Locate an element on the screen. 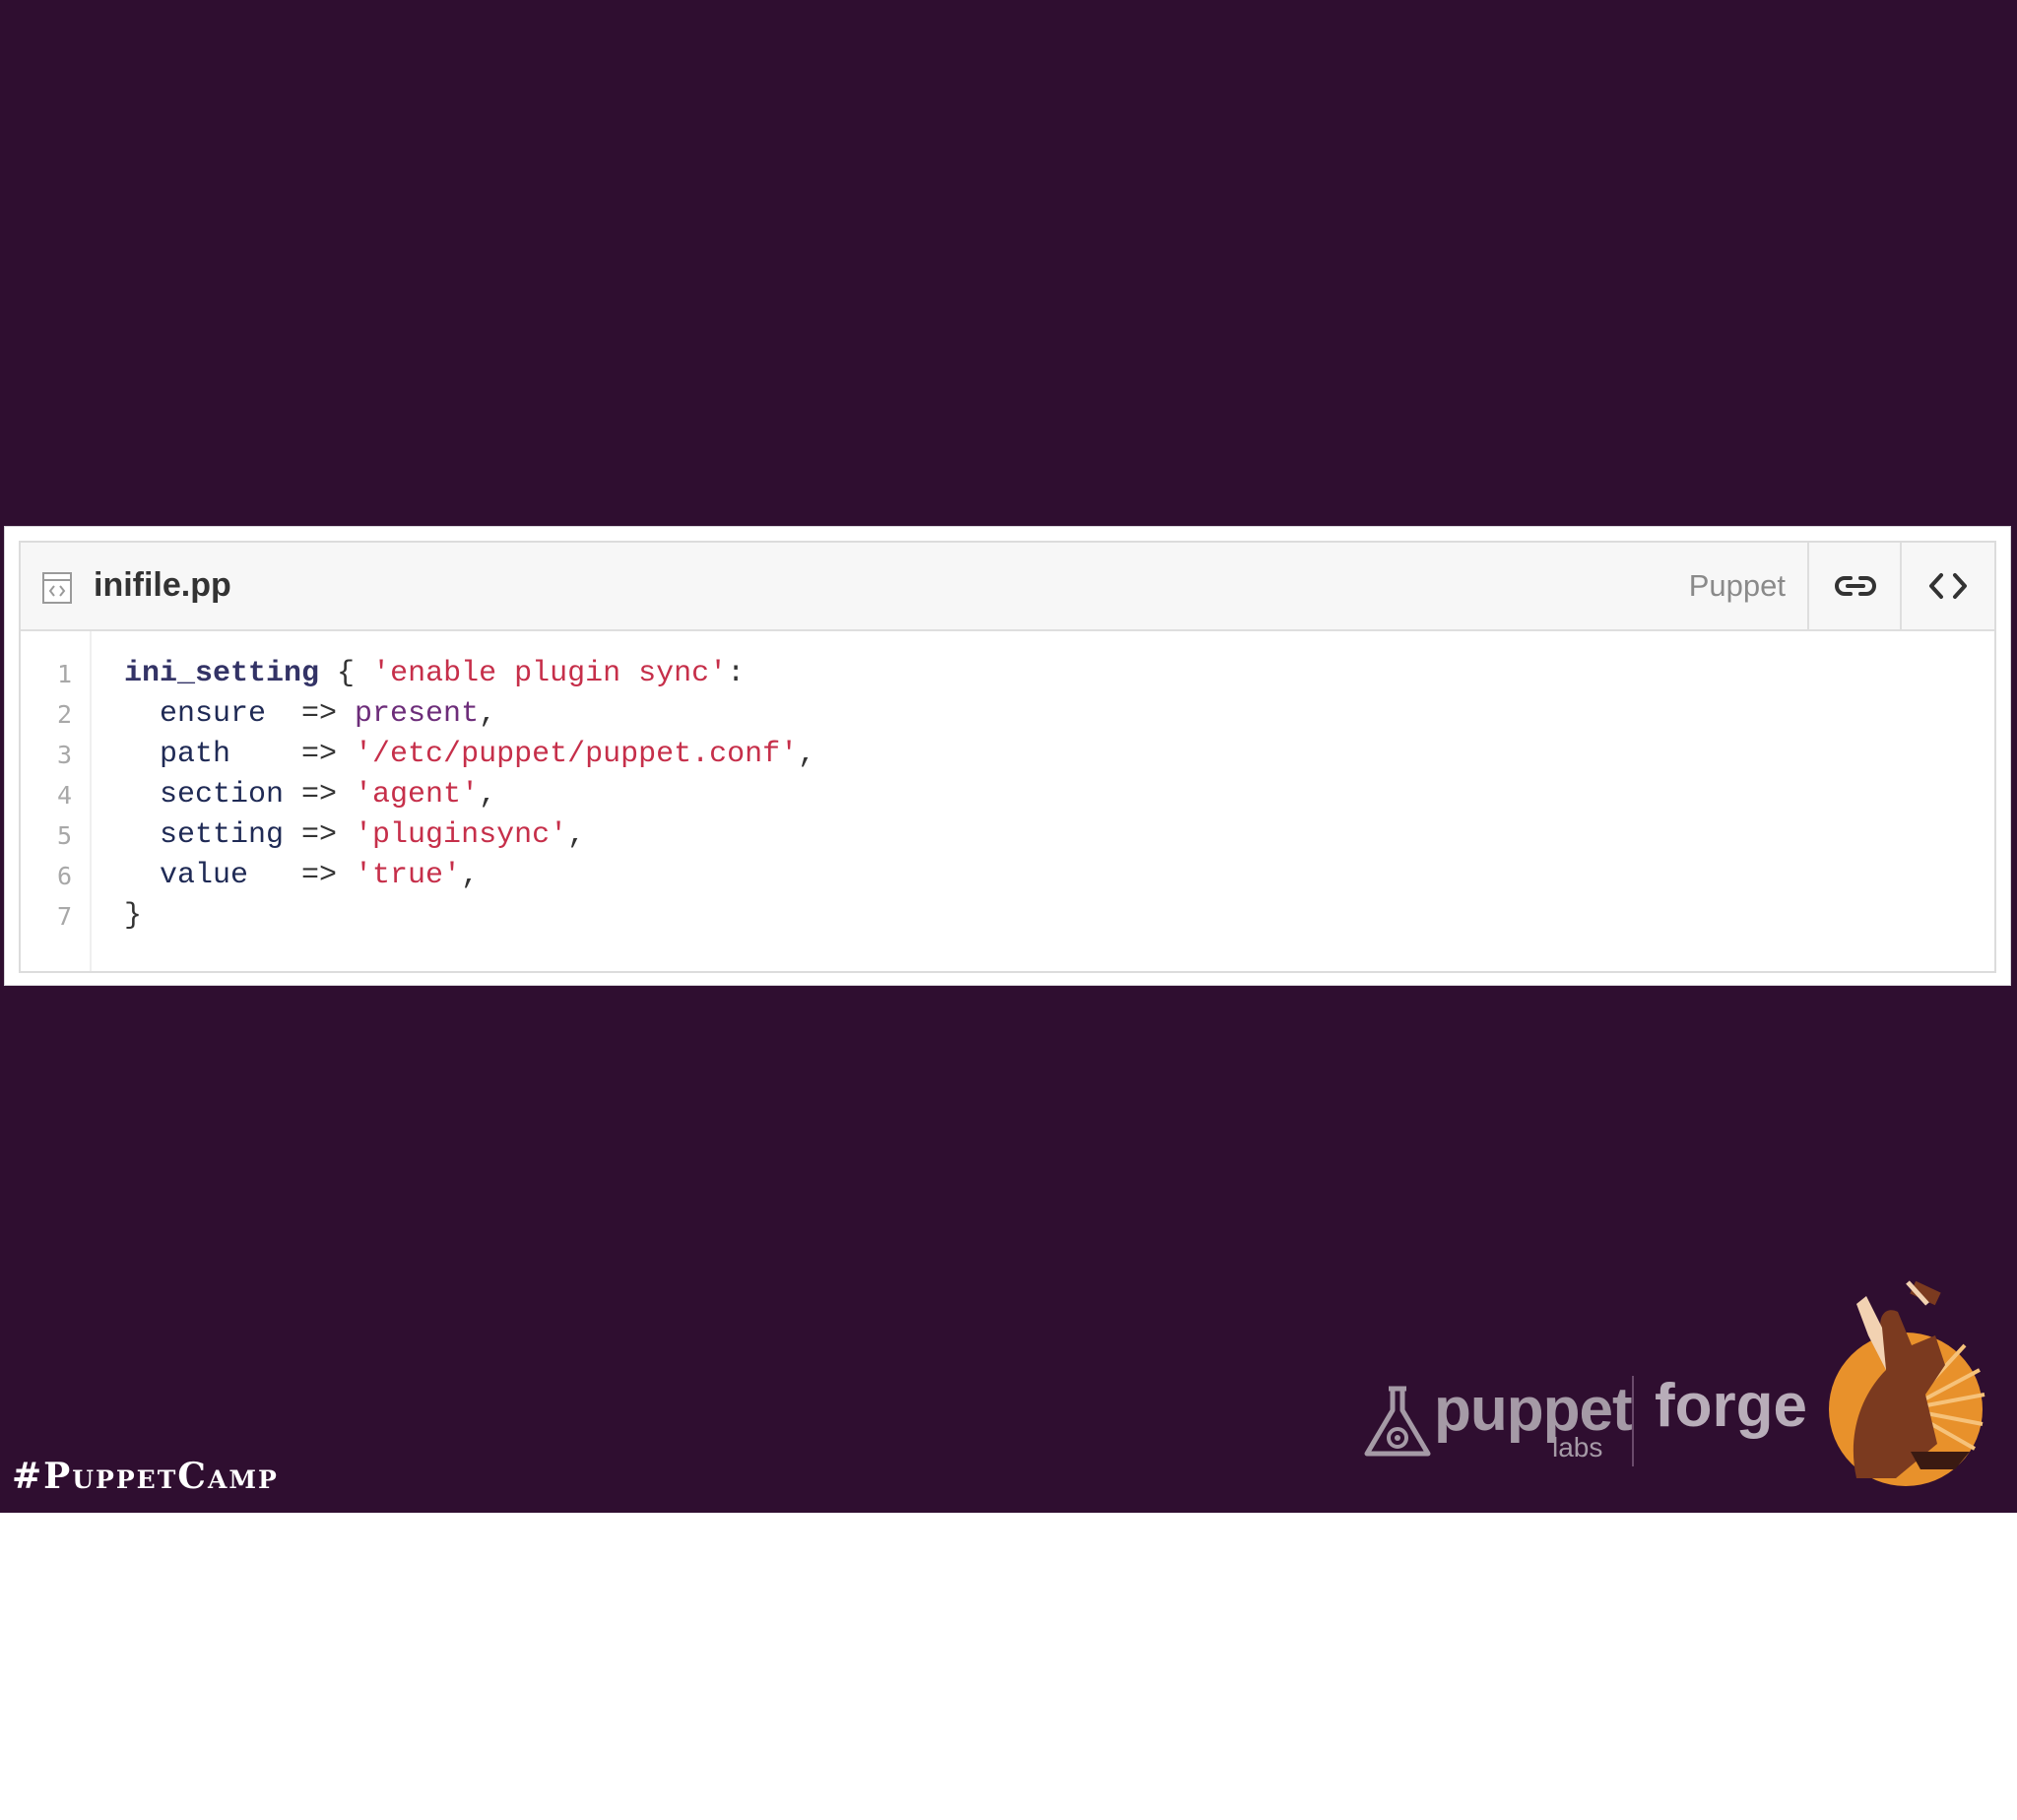 This screenshot has width=2017, height=1820. line-number-gutter: 1 2 3 4 5 6 7 is located at coordinates (56, 801).